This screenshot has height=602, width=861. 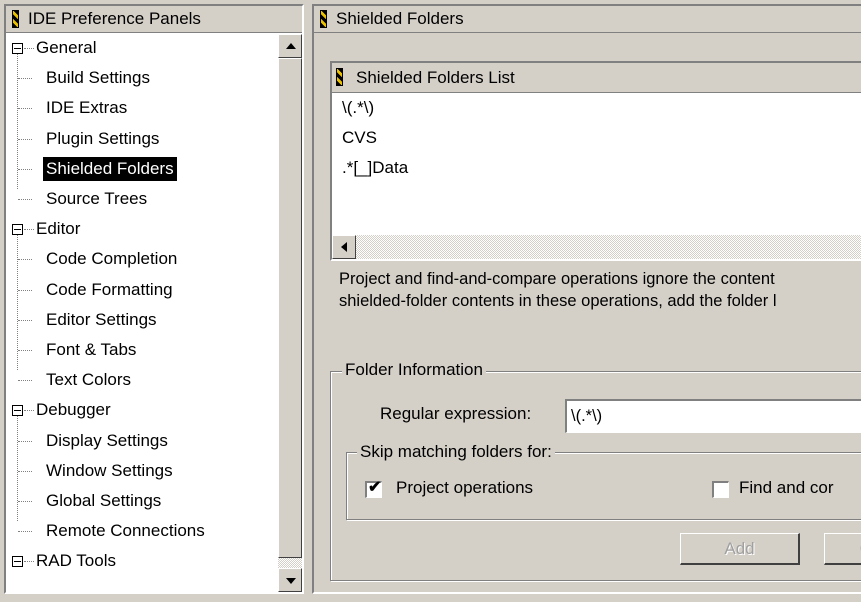 I want to click on list-header-label: Shielded Folders List, so click(x=435, y=77).